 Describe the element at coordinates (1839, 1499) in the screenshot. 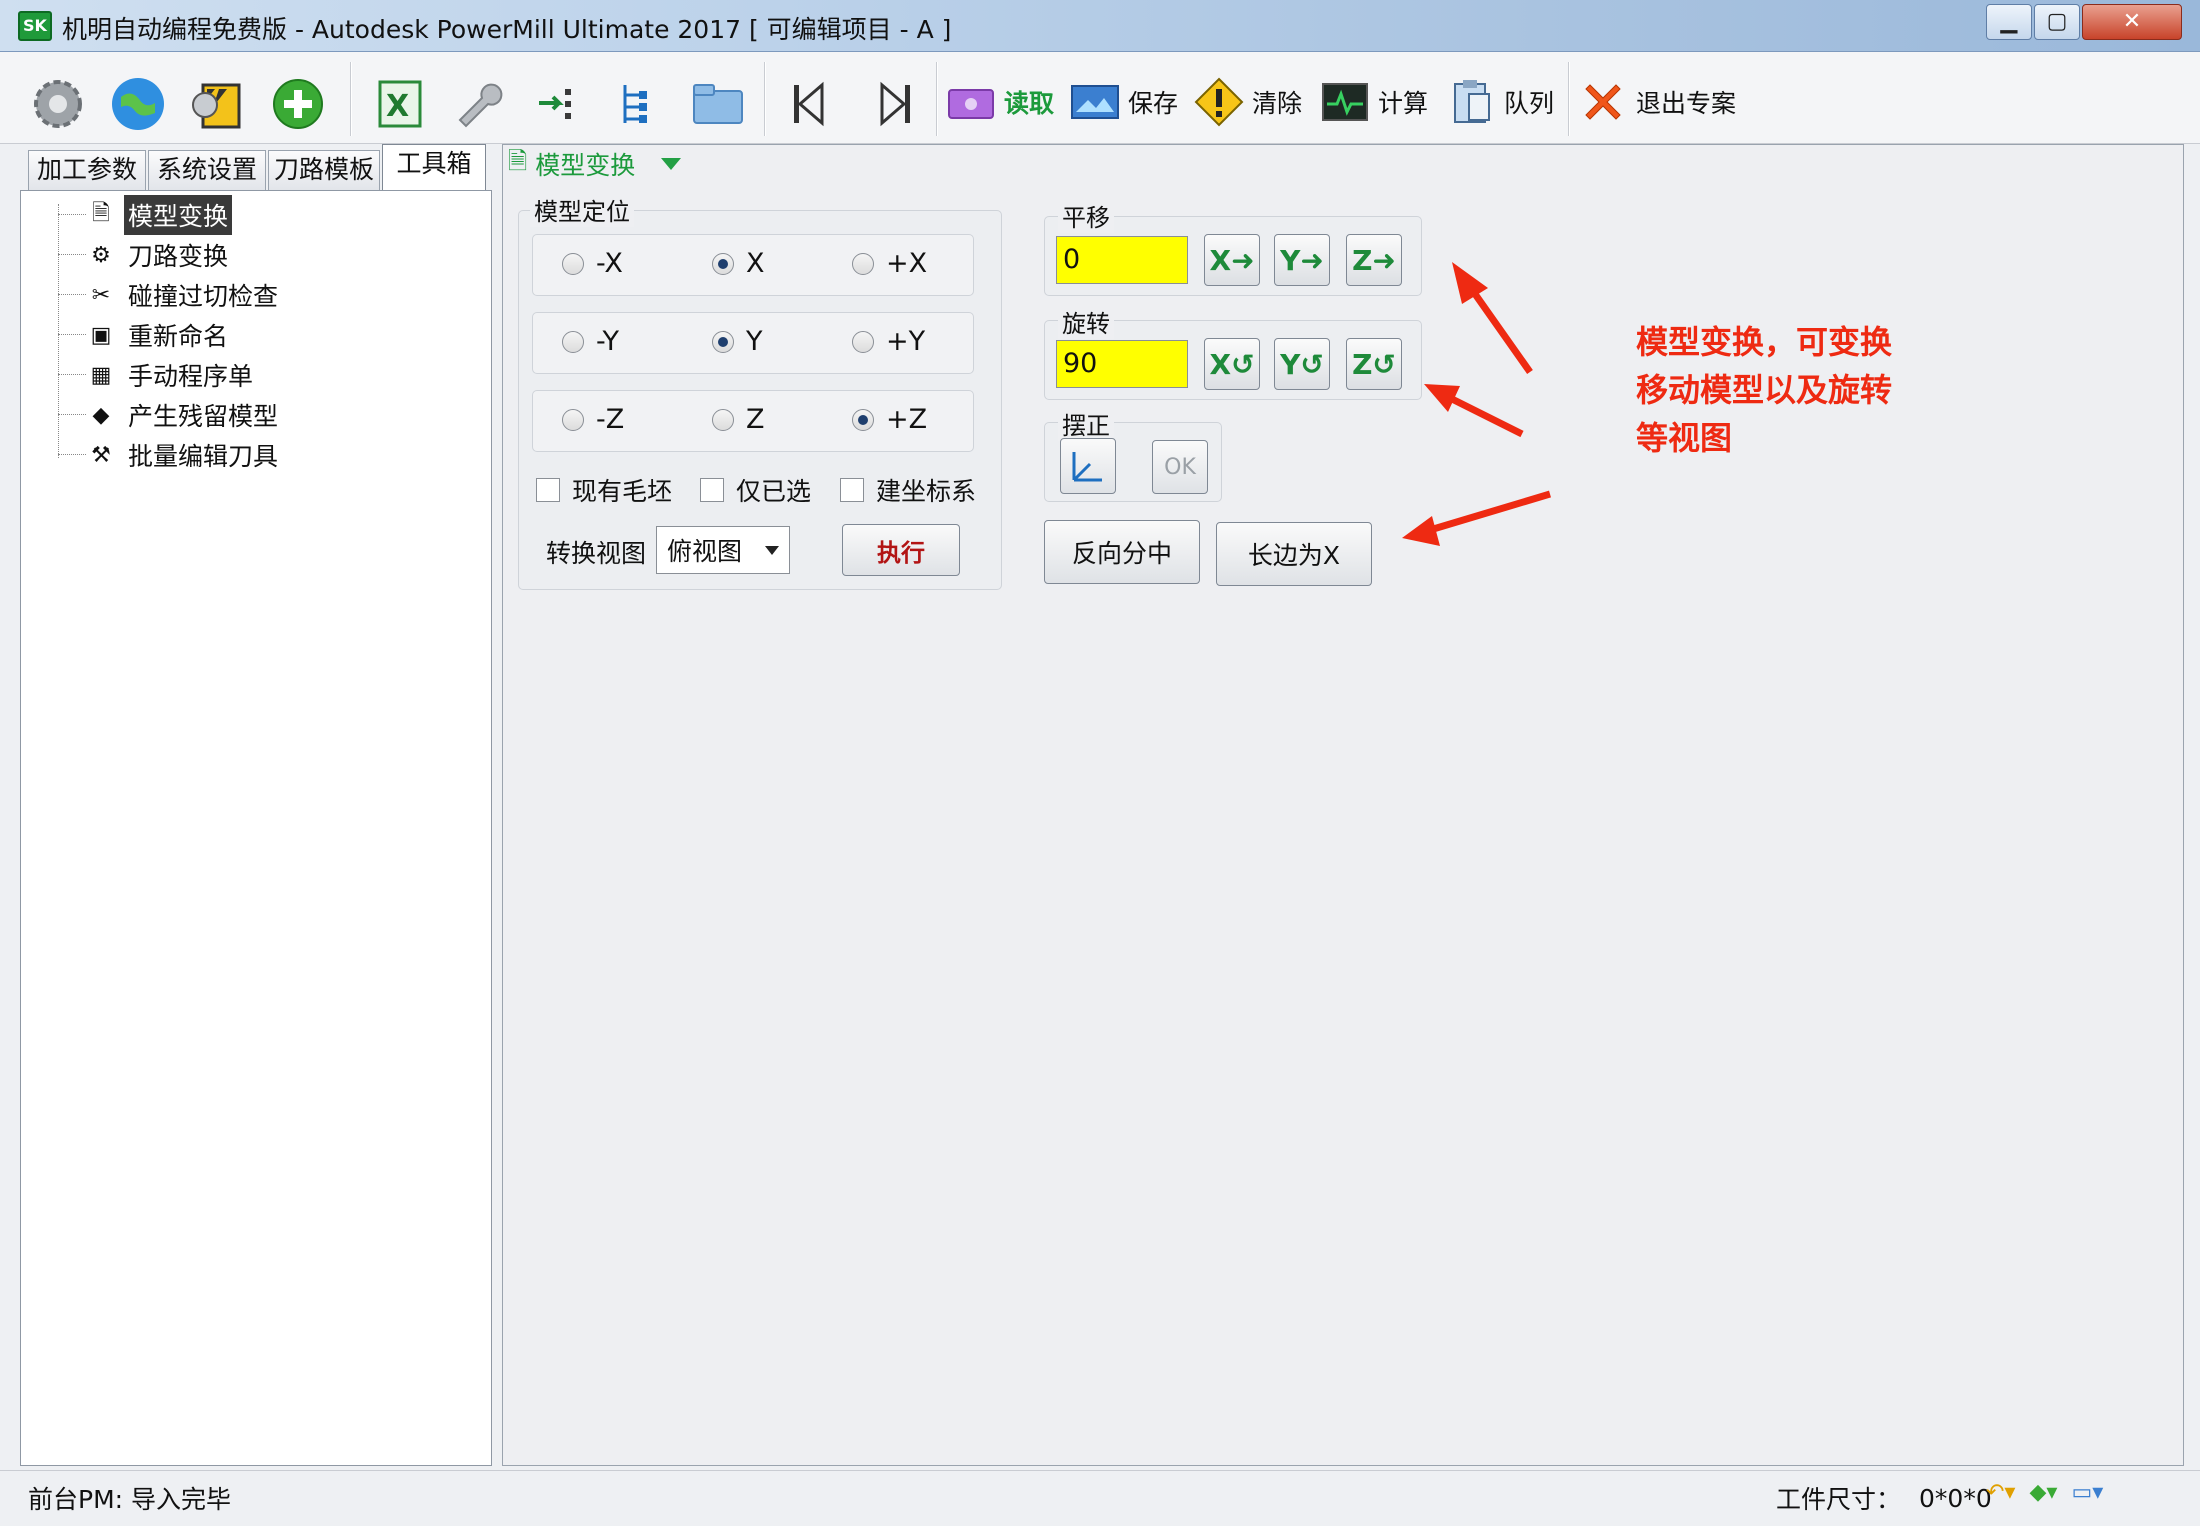

I see `workpiece-size-label: 工件尺寸：` at that location.